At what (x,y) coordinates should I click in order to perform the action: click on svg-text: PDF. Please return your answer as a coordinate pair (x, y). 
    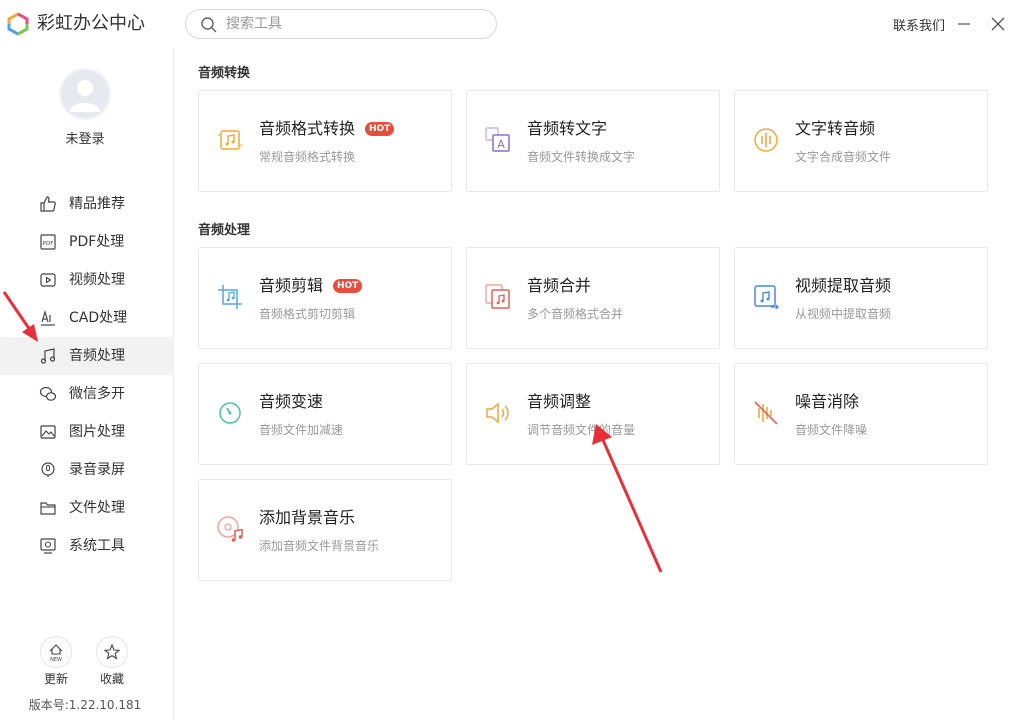
    Looking at the image, I should click on (48, 244).